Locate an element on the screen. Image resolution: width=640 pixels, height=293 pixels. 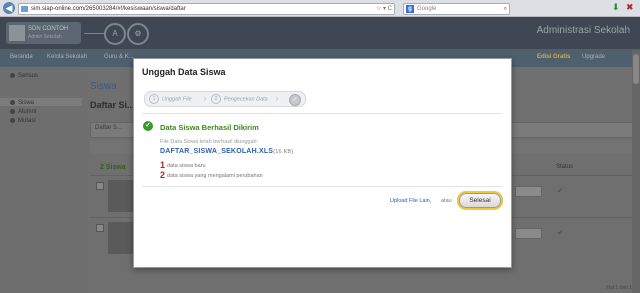
upgrade-link: Upgrade is located at coordinates (593, 57).